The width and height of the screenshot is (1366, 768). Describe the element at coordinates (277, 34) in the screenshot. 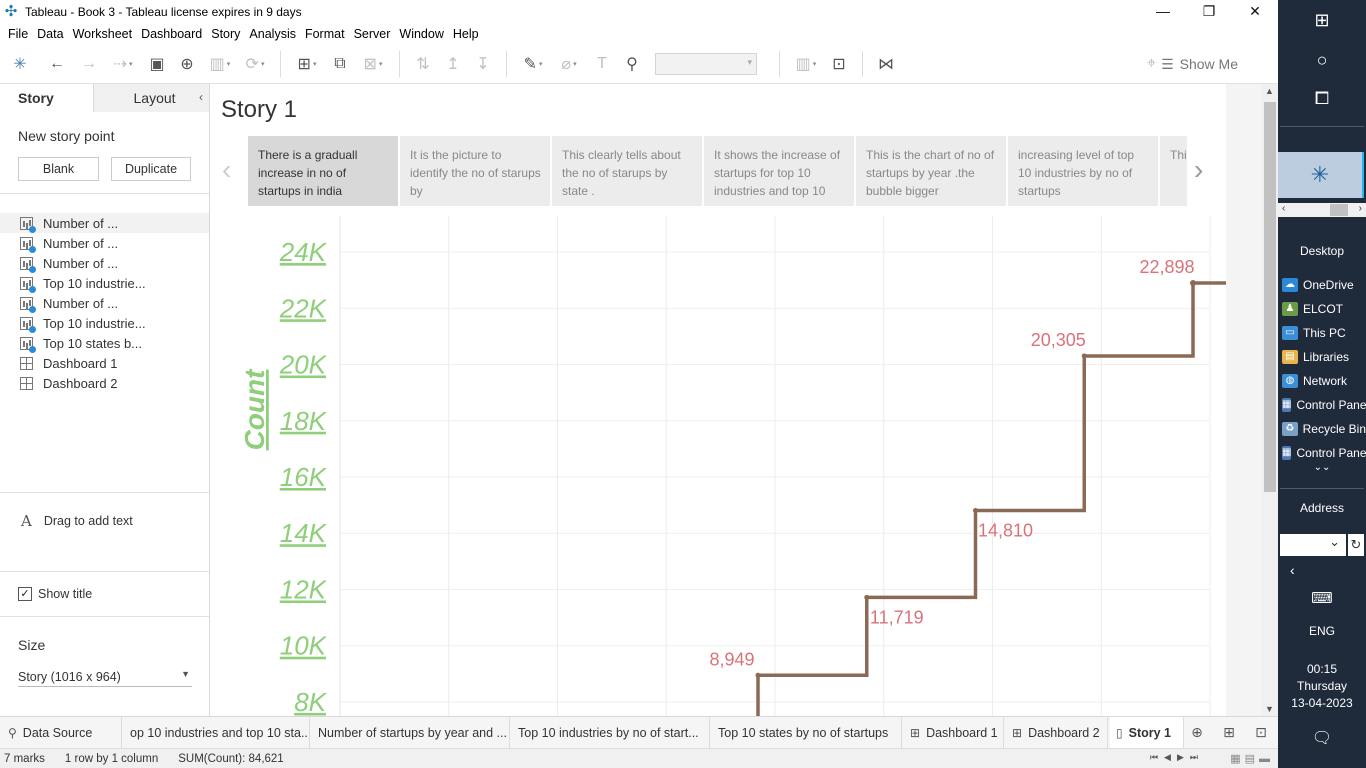

I see `menu-analysis: Analysis` at that location.